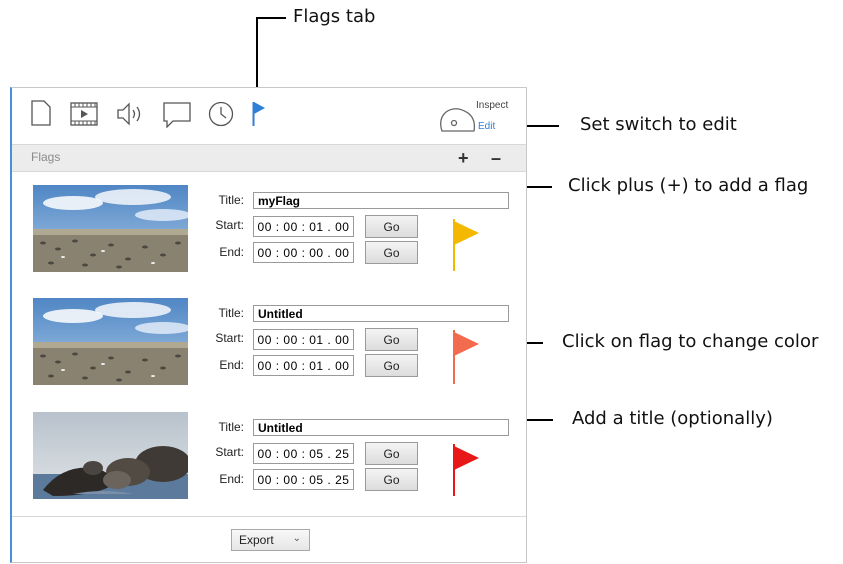  What do you see at coordinates (458, 122) in the screenshot?
I see `inspect-edit-toggle-icon` at bounding box center [458, 122].